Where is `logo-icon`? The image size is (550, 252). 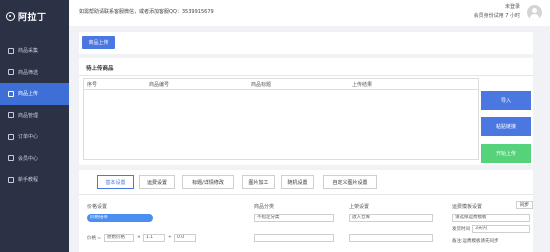 logo-icon is located at coordinates (10, 16).